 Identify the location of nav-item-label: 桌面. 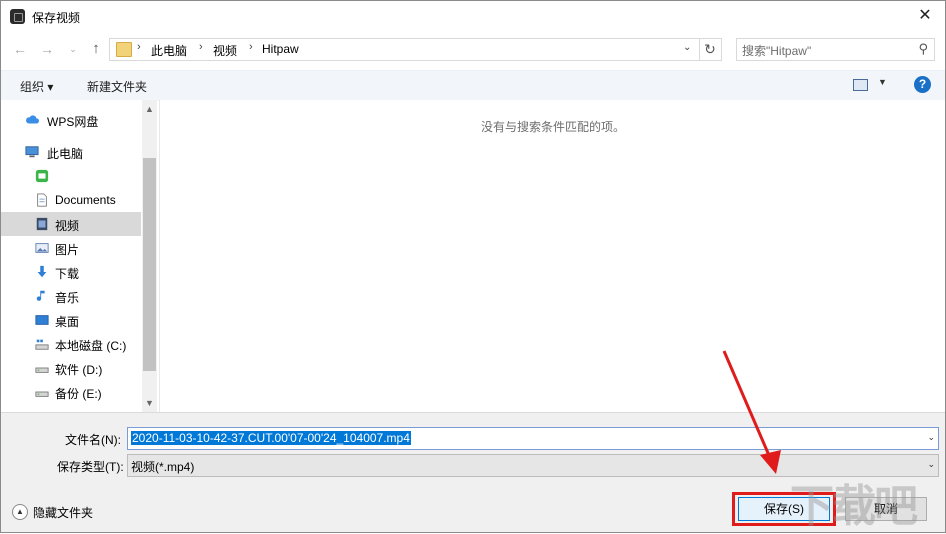
(67, 322).